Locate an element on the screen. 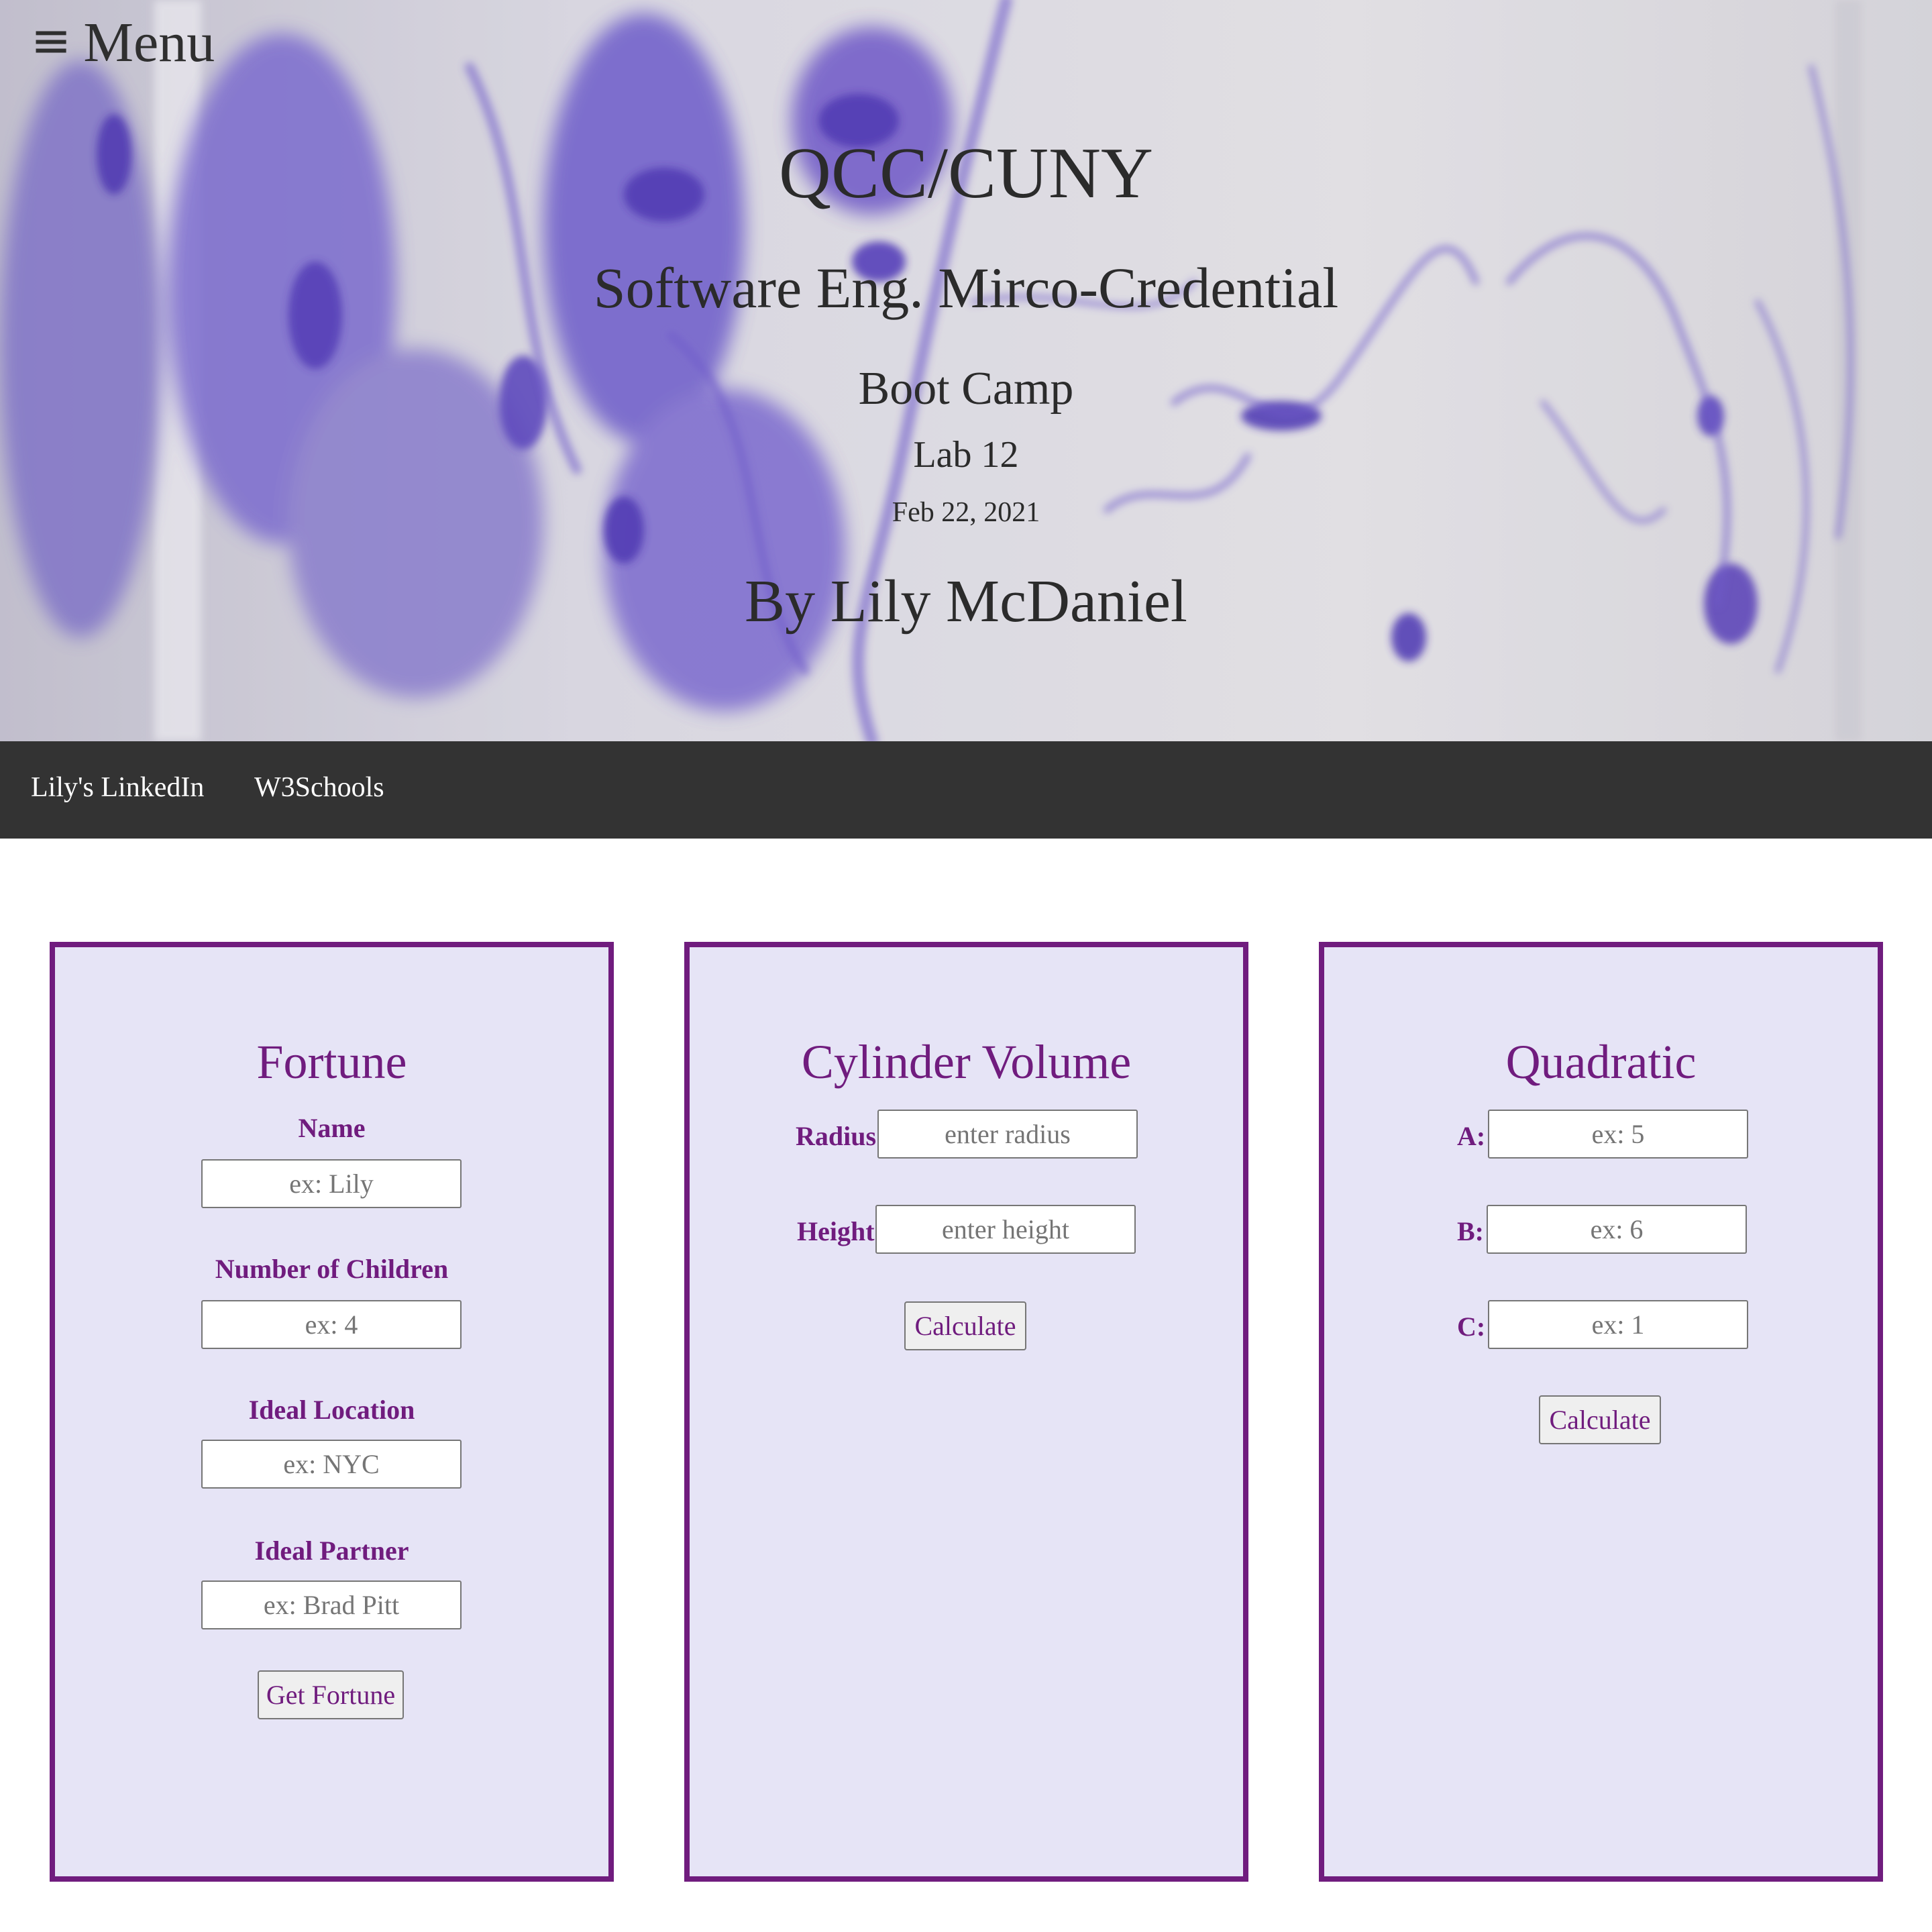 This screenshot has height=1932, width=1932. coefficient-c-input is located at coordinates (1618, 1324).